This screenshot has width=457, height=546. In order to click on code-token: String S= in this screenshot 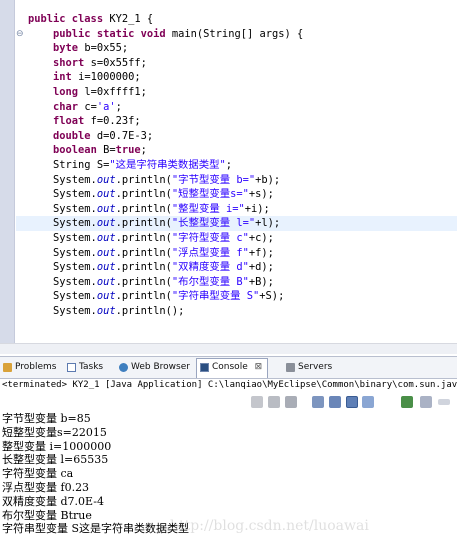, I will do `click(69, 164)`.